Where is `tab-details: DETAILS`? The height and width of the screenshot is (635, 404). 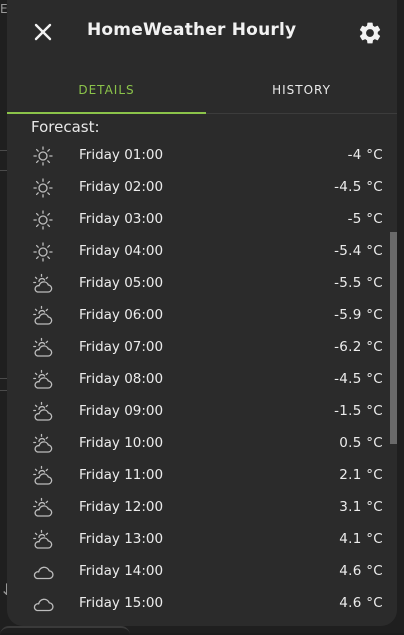 tab-details: DETAILS is located at coordinates (106, 89).